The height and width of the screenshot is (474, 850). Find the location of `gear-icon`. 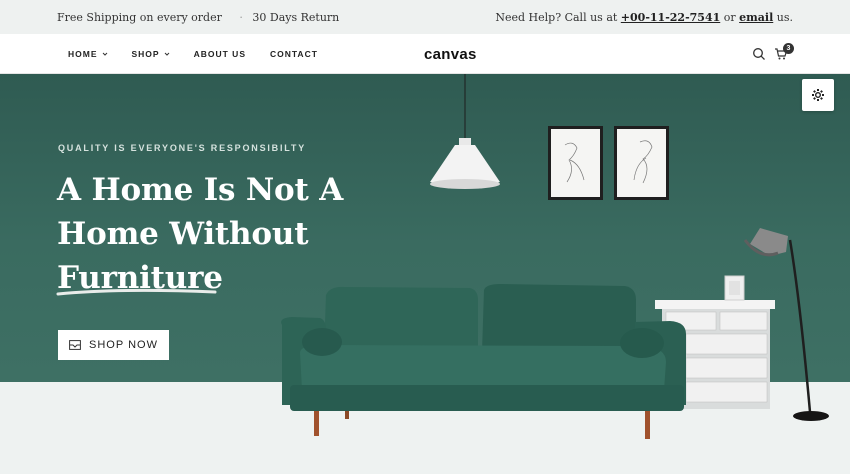

gear-icon is located at coordinates (818, 95).